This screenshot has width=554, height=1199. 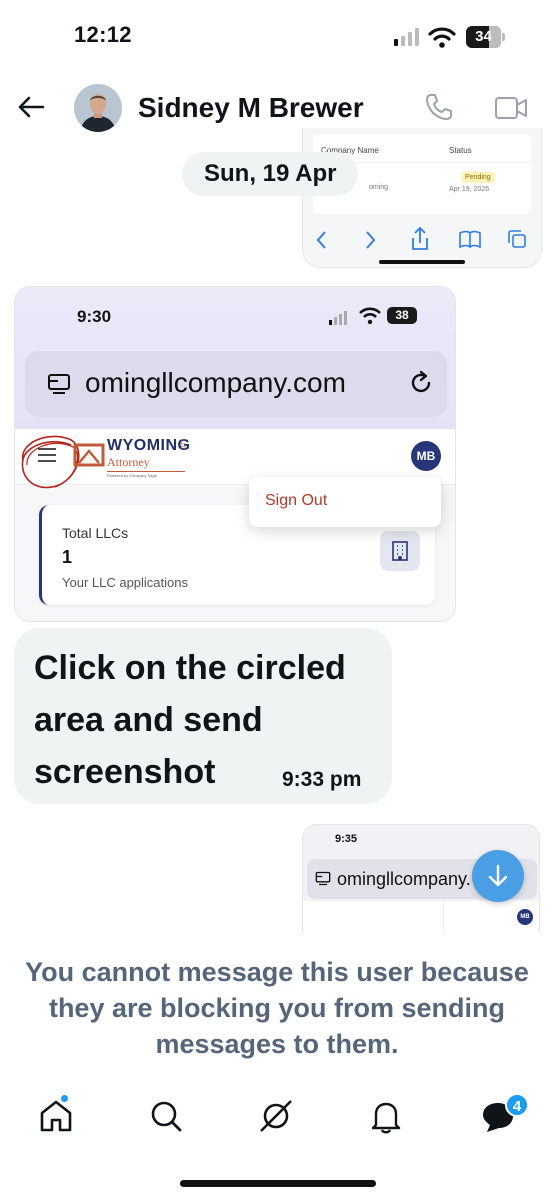 I want to click on wyoming-logo-icon, so click(x=89, y=455).